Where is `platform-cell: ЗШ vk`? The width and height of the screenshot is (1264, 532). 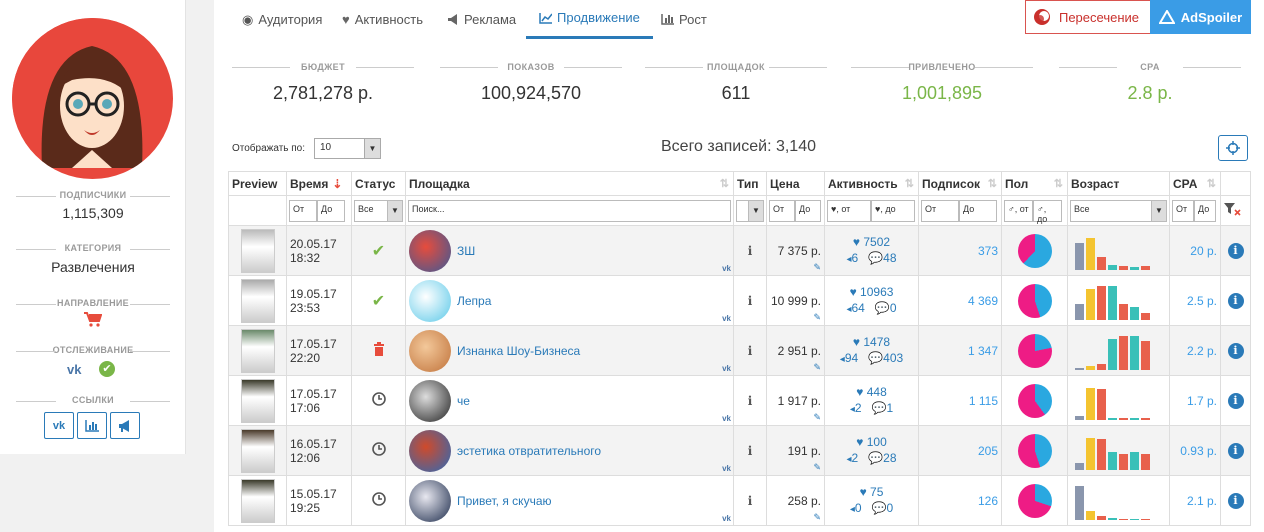
platform-cell: ЗШ vk is located at coordinates (569, 250).